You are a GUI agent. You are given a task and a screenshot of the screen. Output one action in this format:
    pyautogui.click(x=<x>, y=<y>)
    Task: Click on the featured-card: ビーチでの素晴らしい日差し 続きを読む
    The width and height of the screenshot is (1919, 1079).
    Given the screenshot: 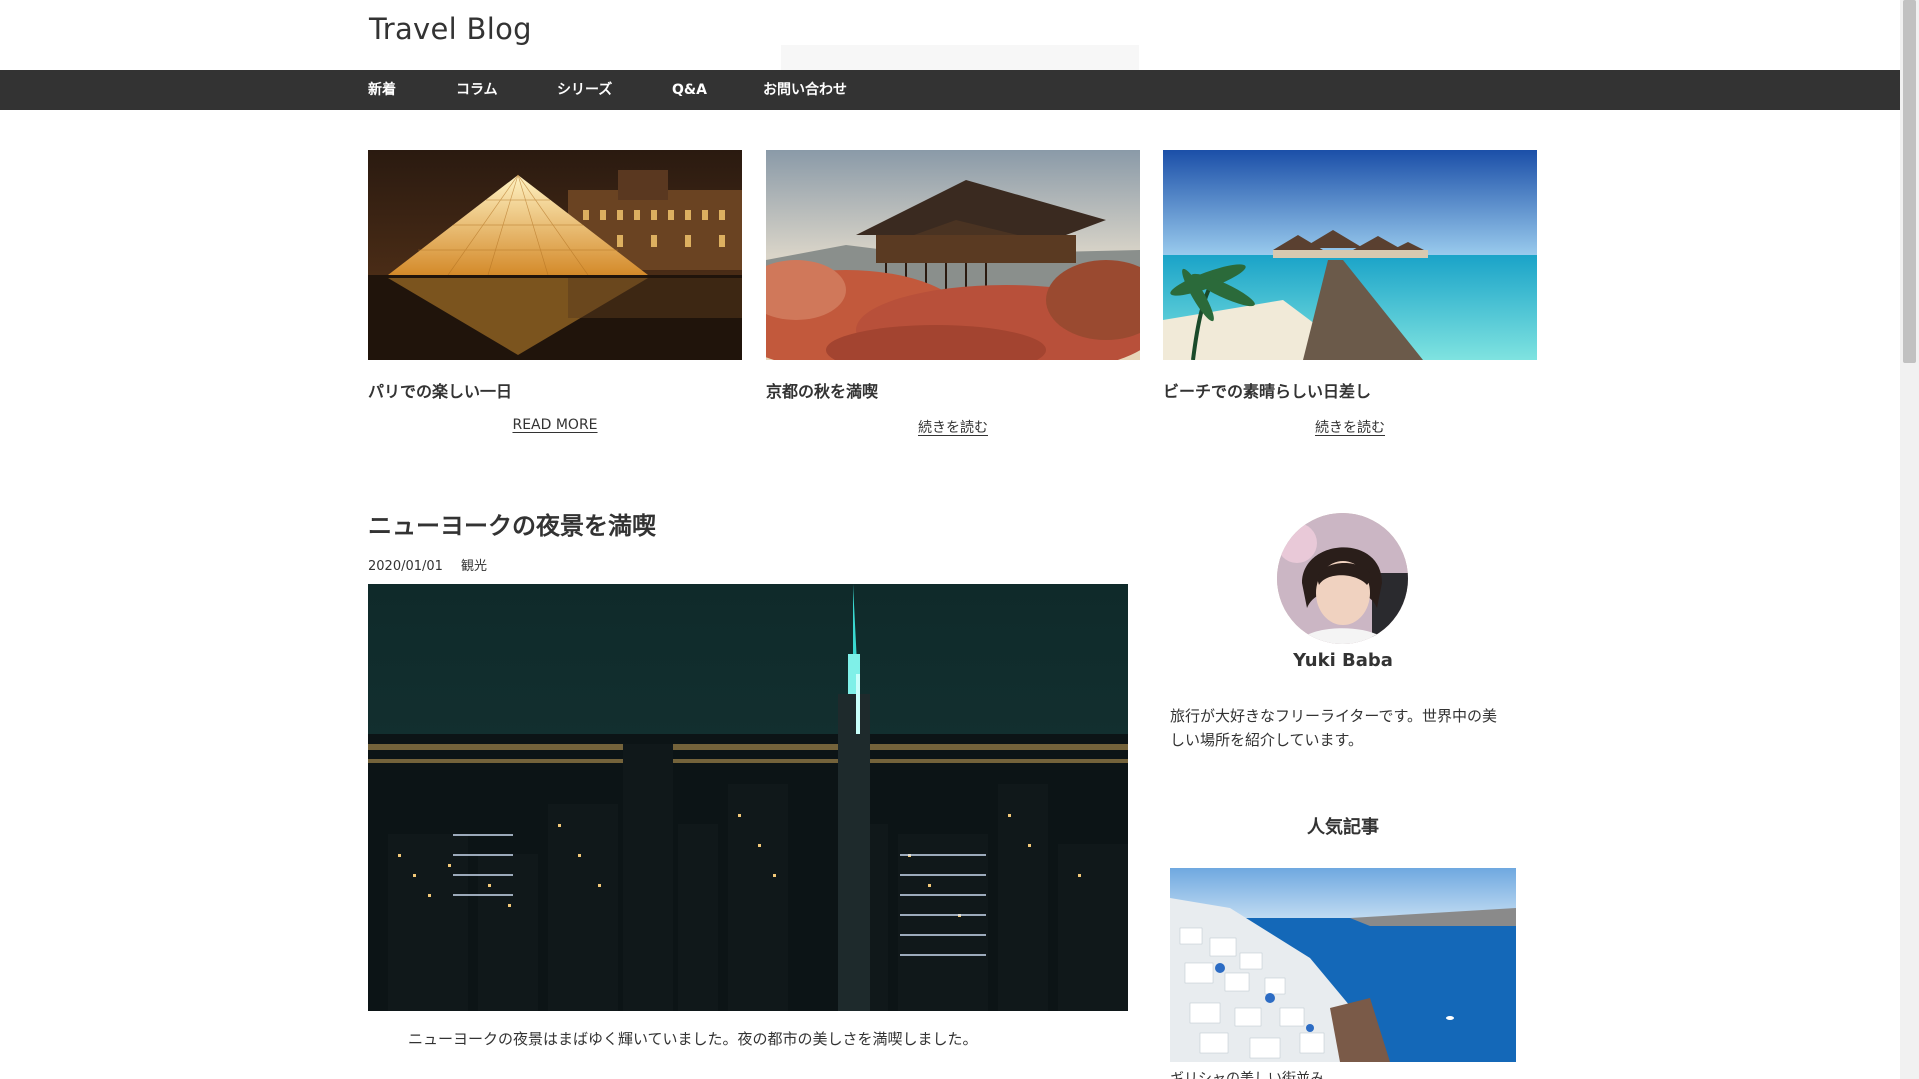 What is the action you would take?
    pyautogui.click(x=1350, y=293)
    